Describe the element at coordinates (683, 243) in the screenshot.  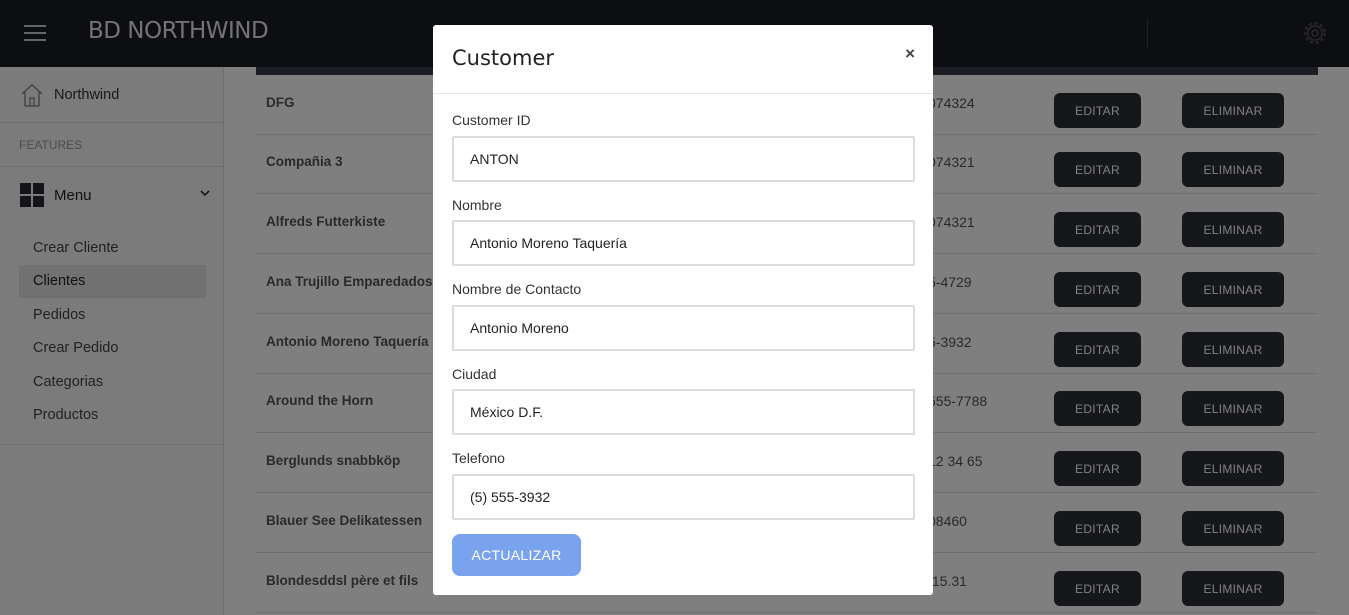
I see `nombre-input` at that location.